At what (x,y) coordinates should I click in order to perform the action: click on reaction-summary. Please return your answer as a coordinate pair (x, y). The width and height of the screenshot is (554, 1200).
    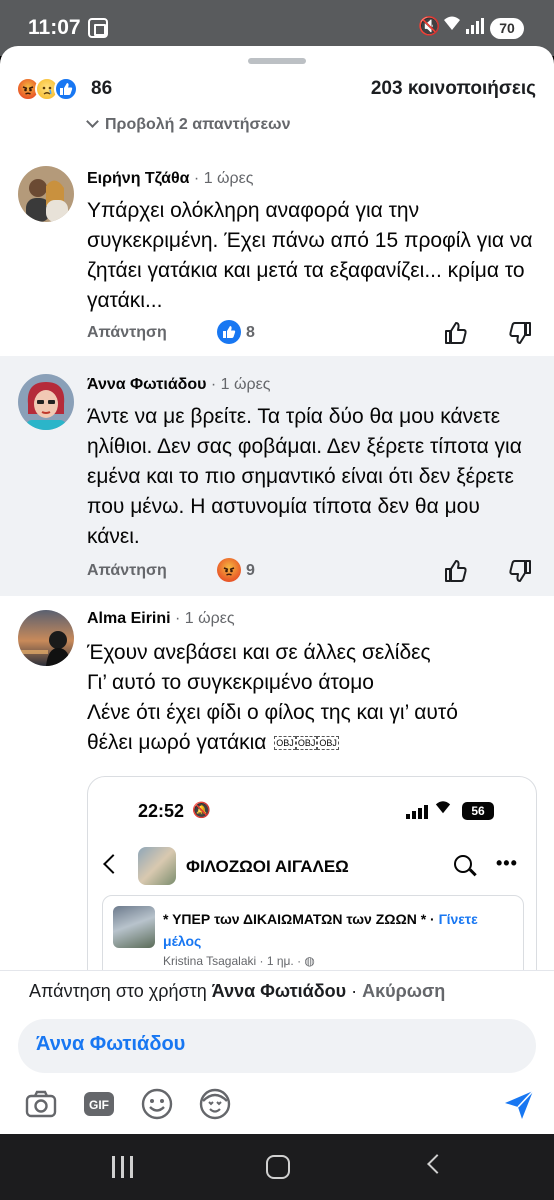
    Looking at the image, I should click on (51, 90).